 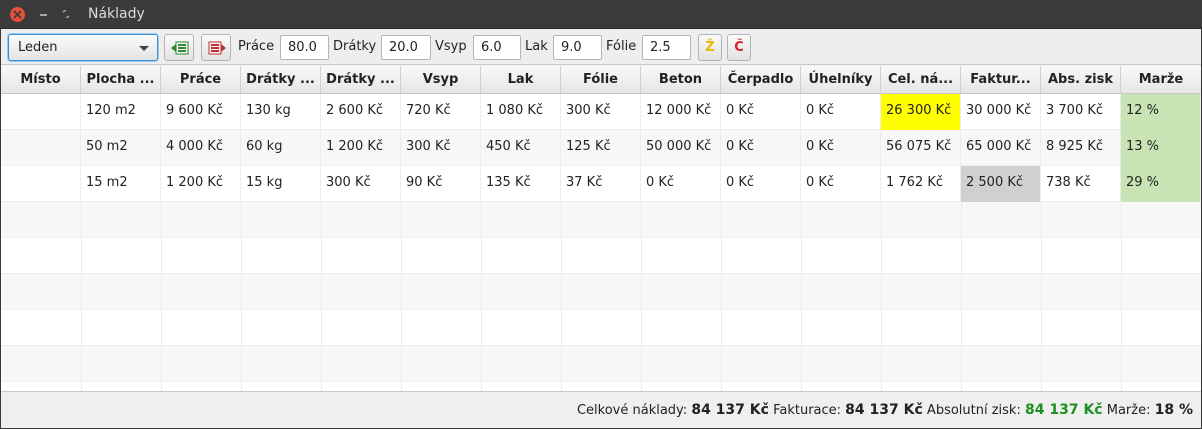 What do you see at coordinates (361, 148) in the screenshot?
I see `cell-dratky-kc: 1 200 Kč` at bounding box center [361, 148].